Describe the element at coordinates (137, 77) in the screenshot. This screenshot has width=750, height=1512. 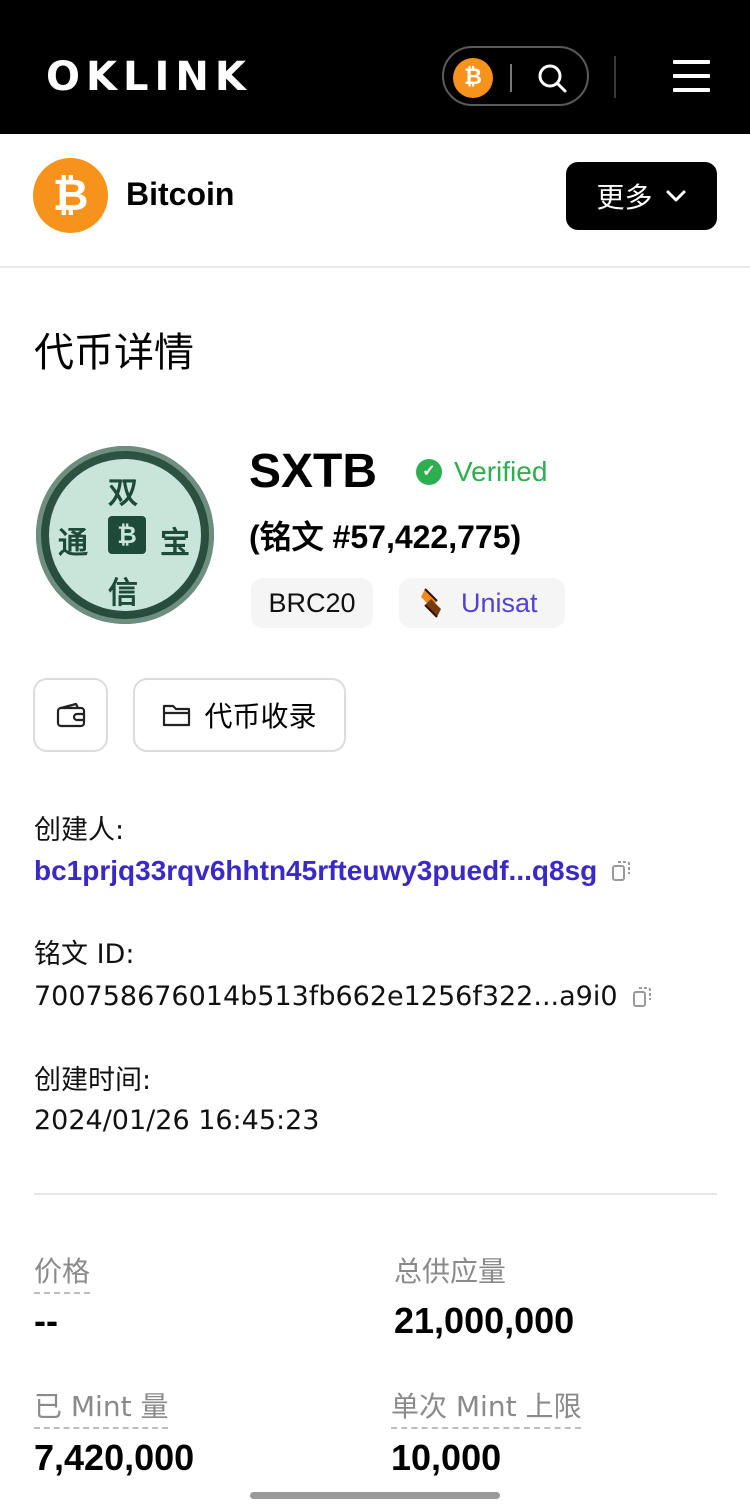
I see `logo-letter: L` at that location.